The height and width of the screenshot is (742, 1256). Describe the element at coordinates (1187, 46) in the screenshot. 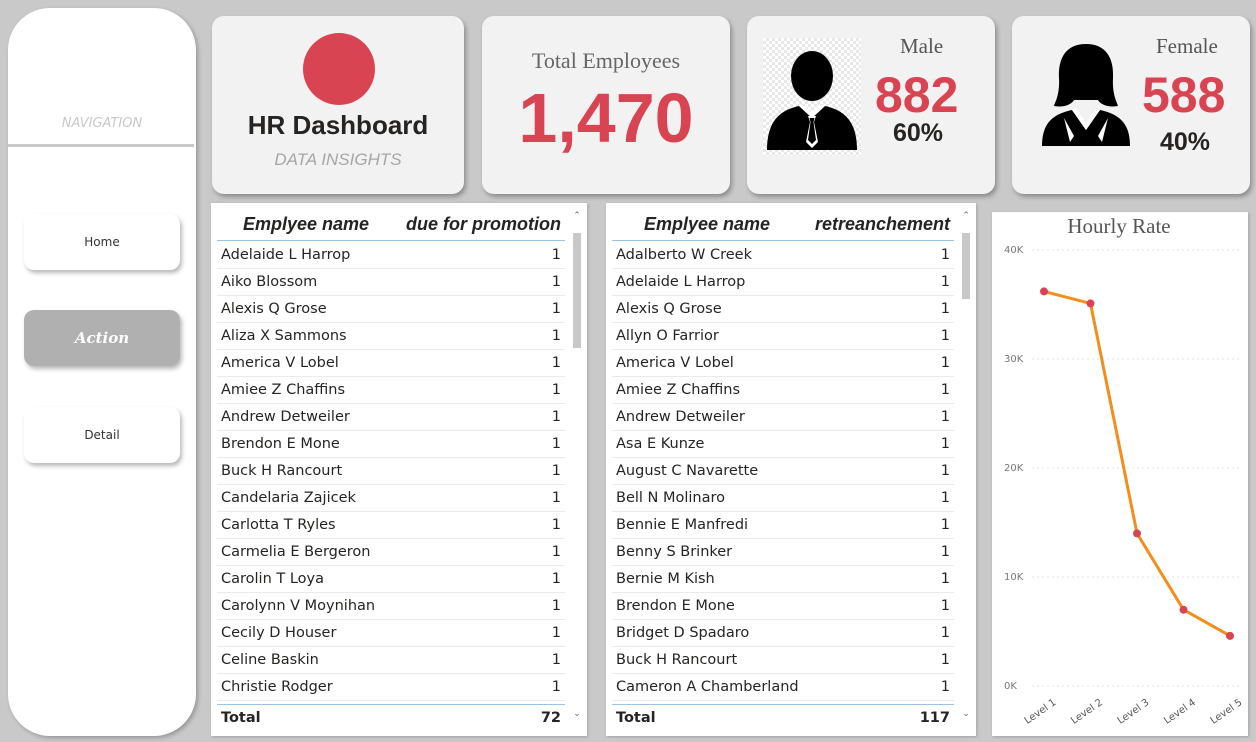

I see `female-label: Female` at that location.